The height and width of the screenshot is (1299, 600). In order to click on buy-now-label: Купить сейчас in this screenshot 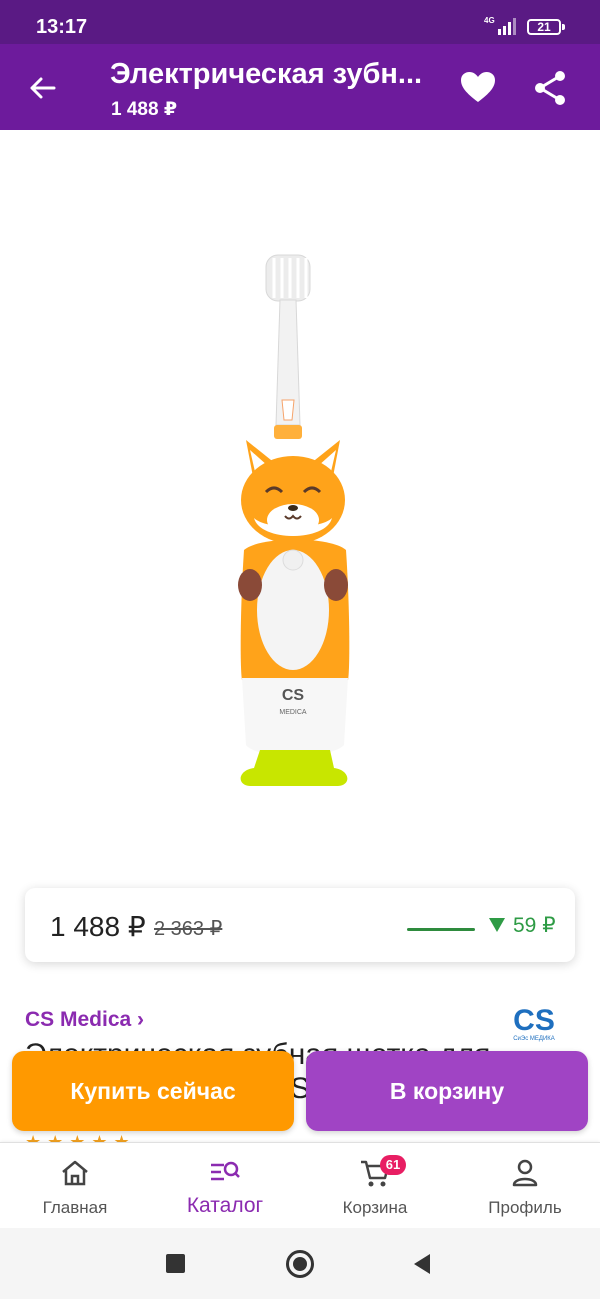, I will do `click(153, 1090)`.